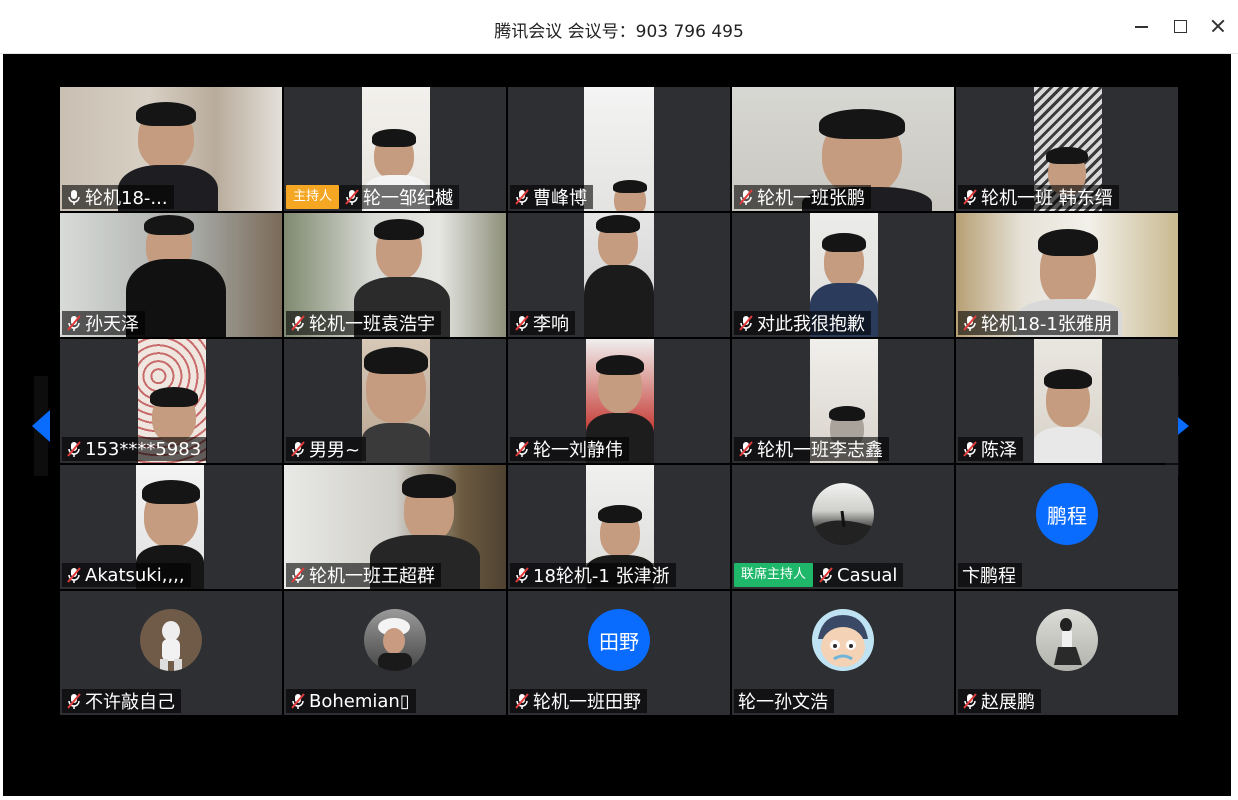 The image size is (1238, 800). What do you see at coordinates (372, 324) in the screenshot?
I see `participant-name: 轮机一班袁浩宇` at bounding box center [372, 324].